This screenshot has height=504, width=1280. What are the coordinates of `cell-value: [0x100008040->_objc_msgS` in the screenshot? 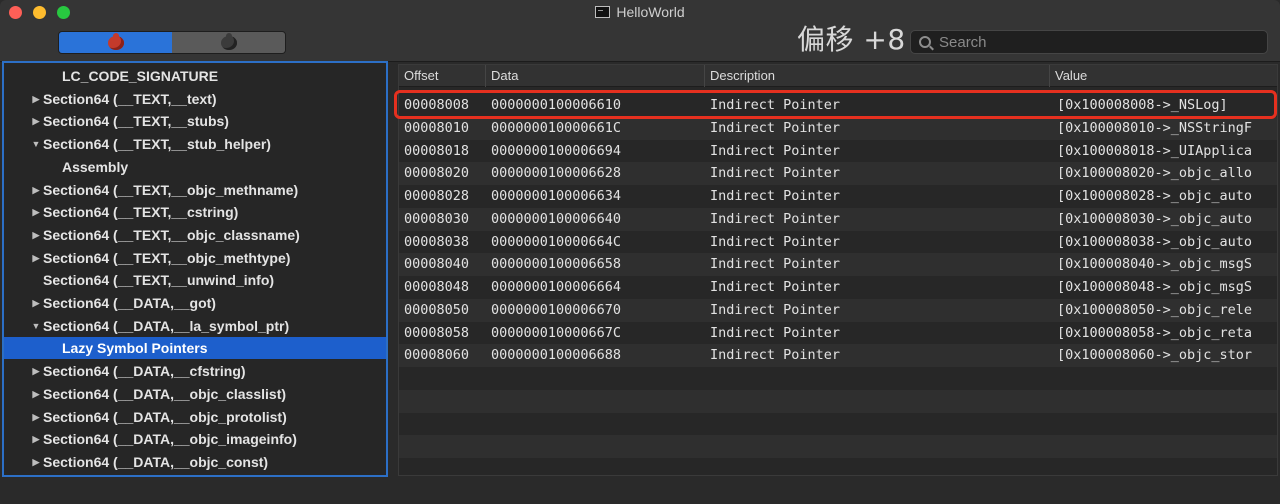 It's located at (1155, 264).